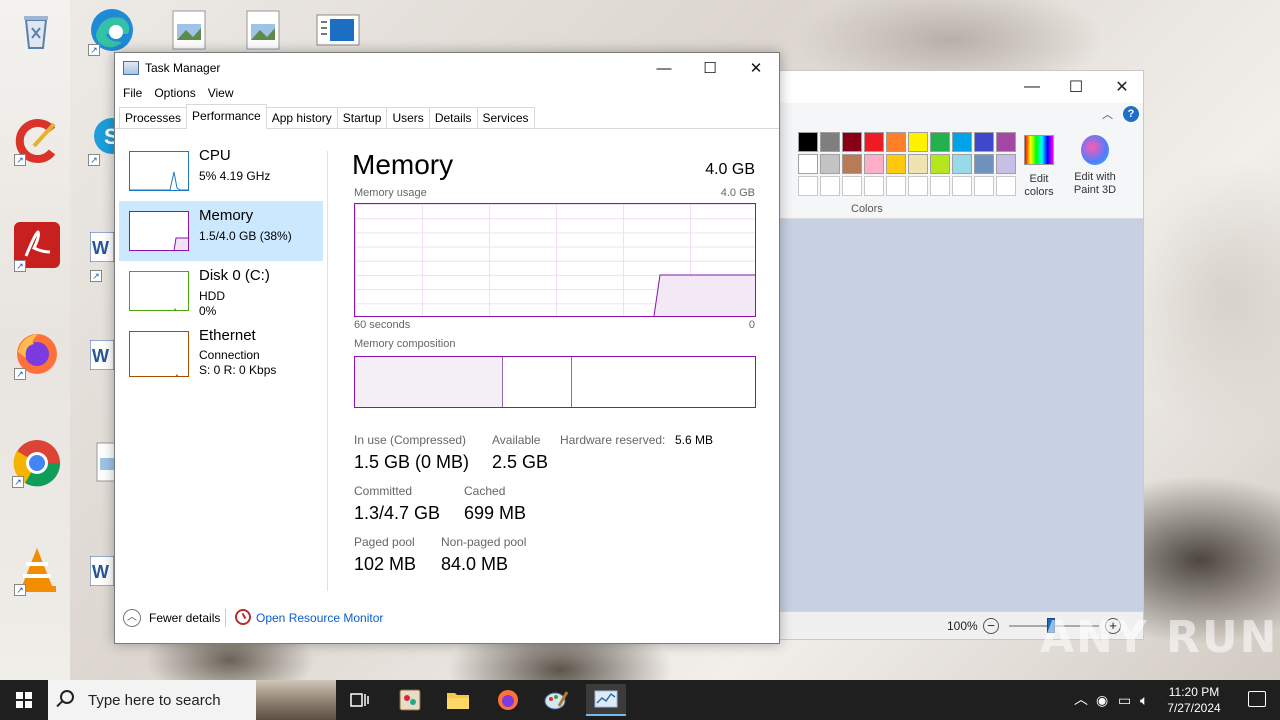 The height and width of the screenshot is (720, 1280). I want to click on firefox-icon, so click(38, 355).